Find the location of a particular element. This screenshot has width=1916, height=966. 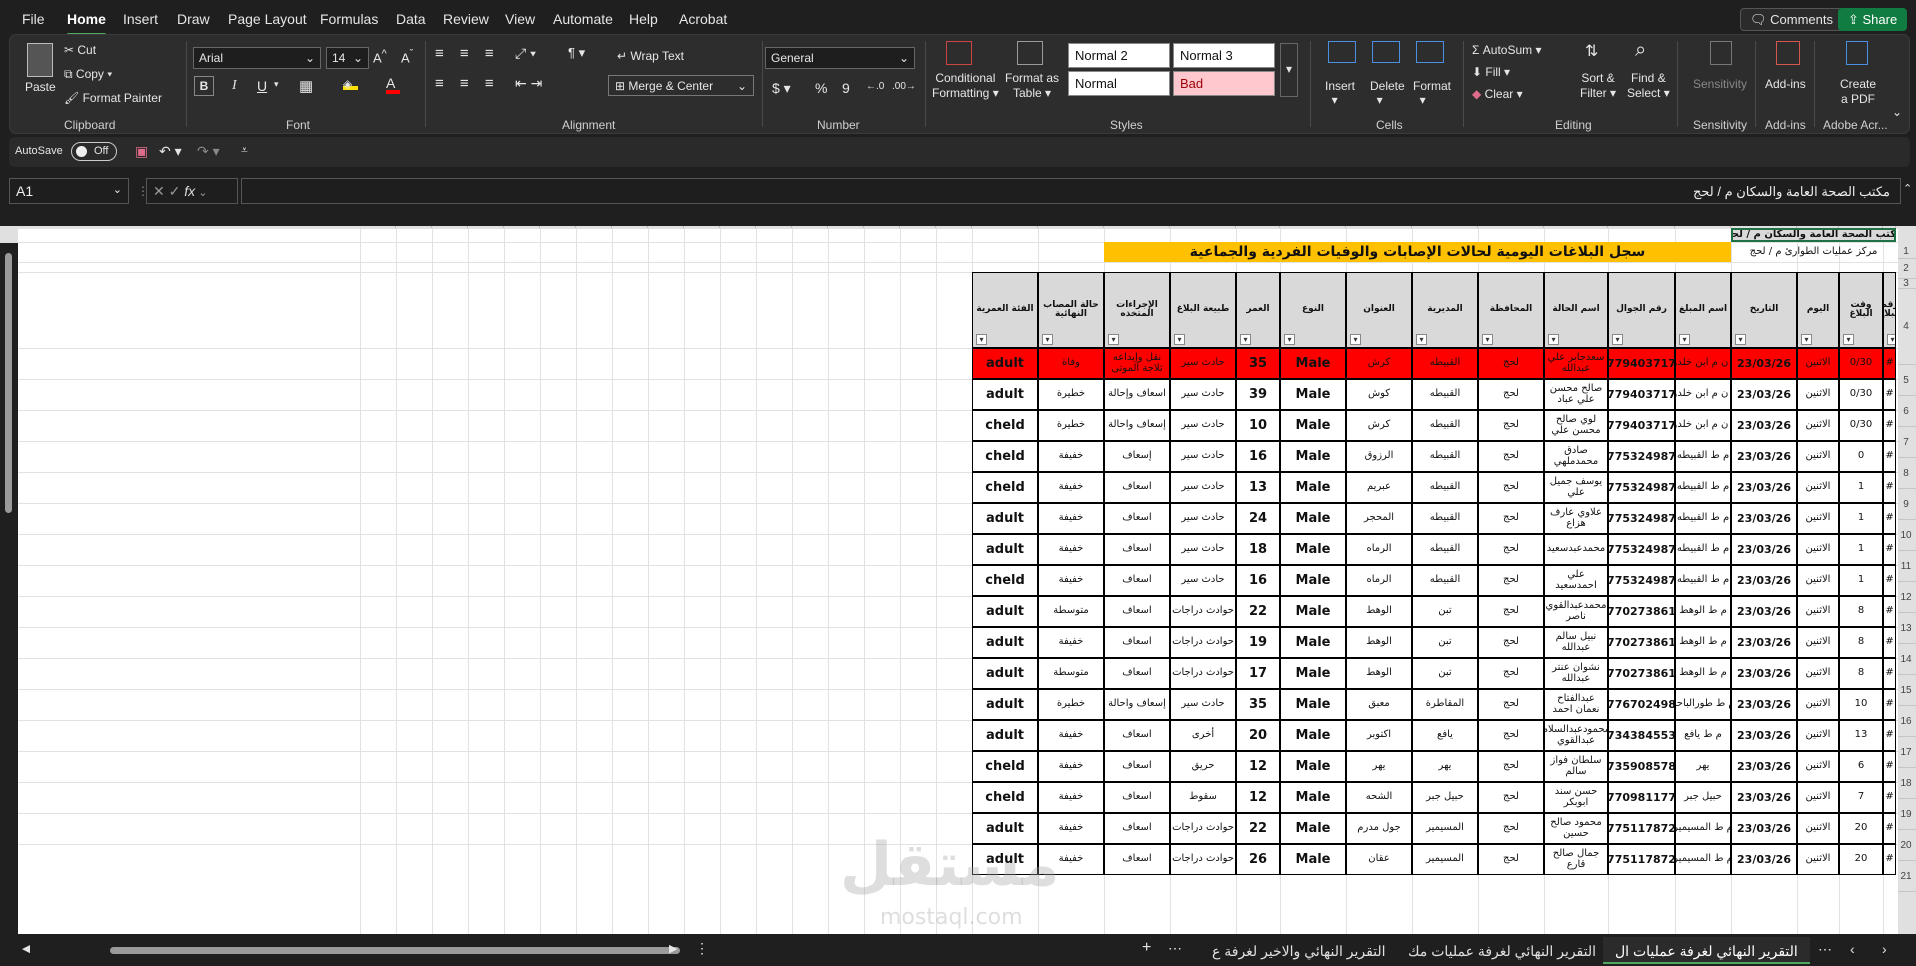

table-cell: ط ن م ابن خلدون is located at coordinates (1703, 425).